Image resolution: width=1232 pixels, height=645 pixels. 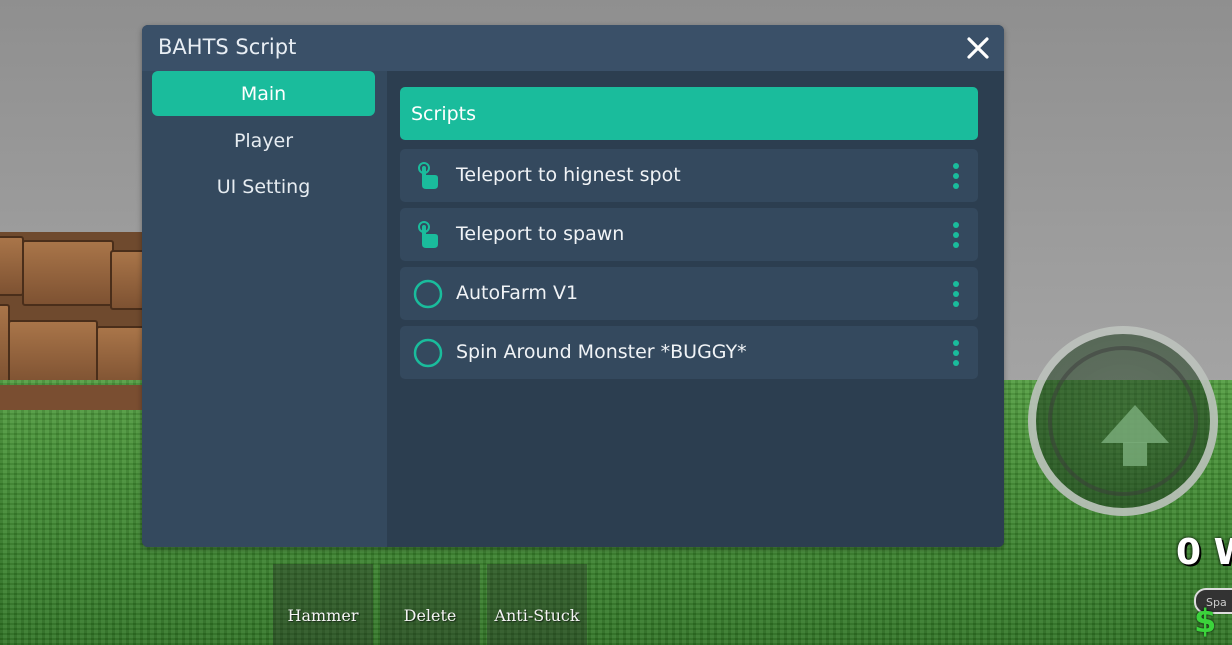 I want to click on tool-anti-stuck-button: Anti-Stuck, so click(x=537, y=604).